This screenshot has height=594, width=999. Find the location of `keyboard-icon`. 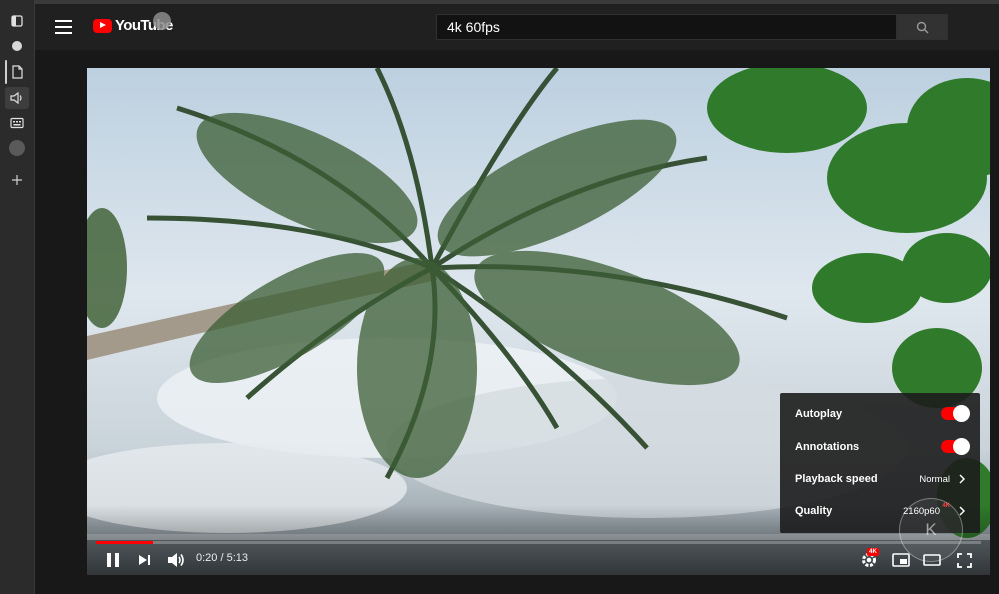

keyboard-icon is located at coordinates (17, 123).